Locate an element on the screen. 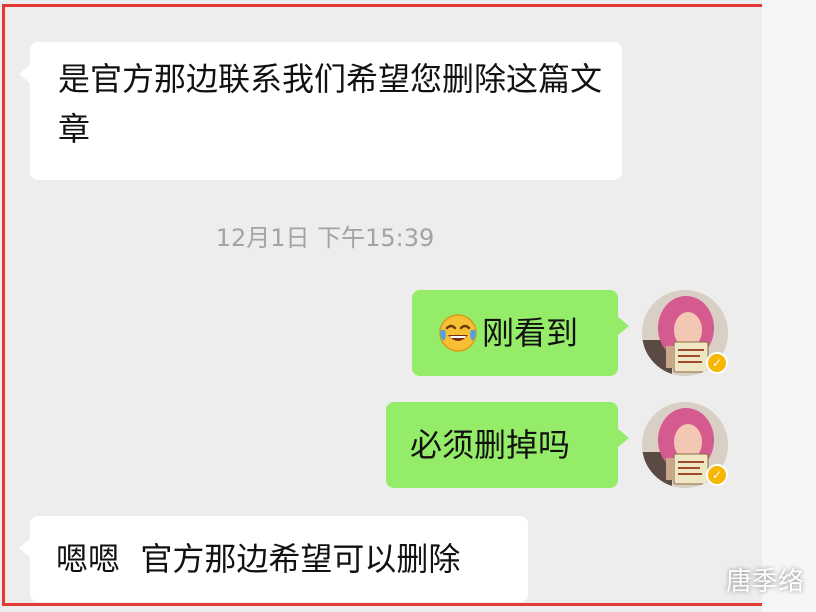  timestamp: 12月1日 下午15:39 is located at coordinates (325, 238).